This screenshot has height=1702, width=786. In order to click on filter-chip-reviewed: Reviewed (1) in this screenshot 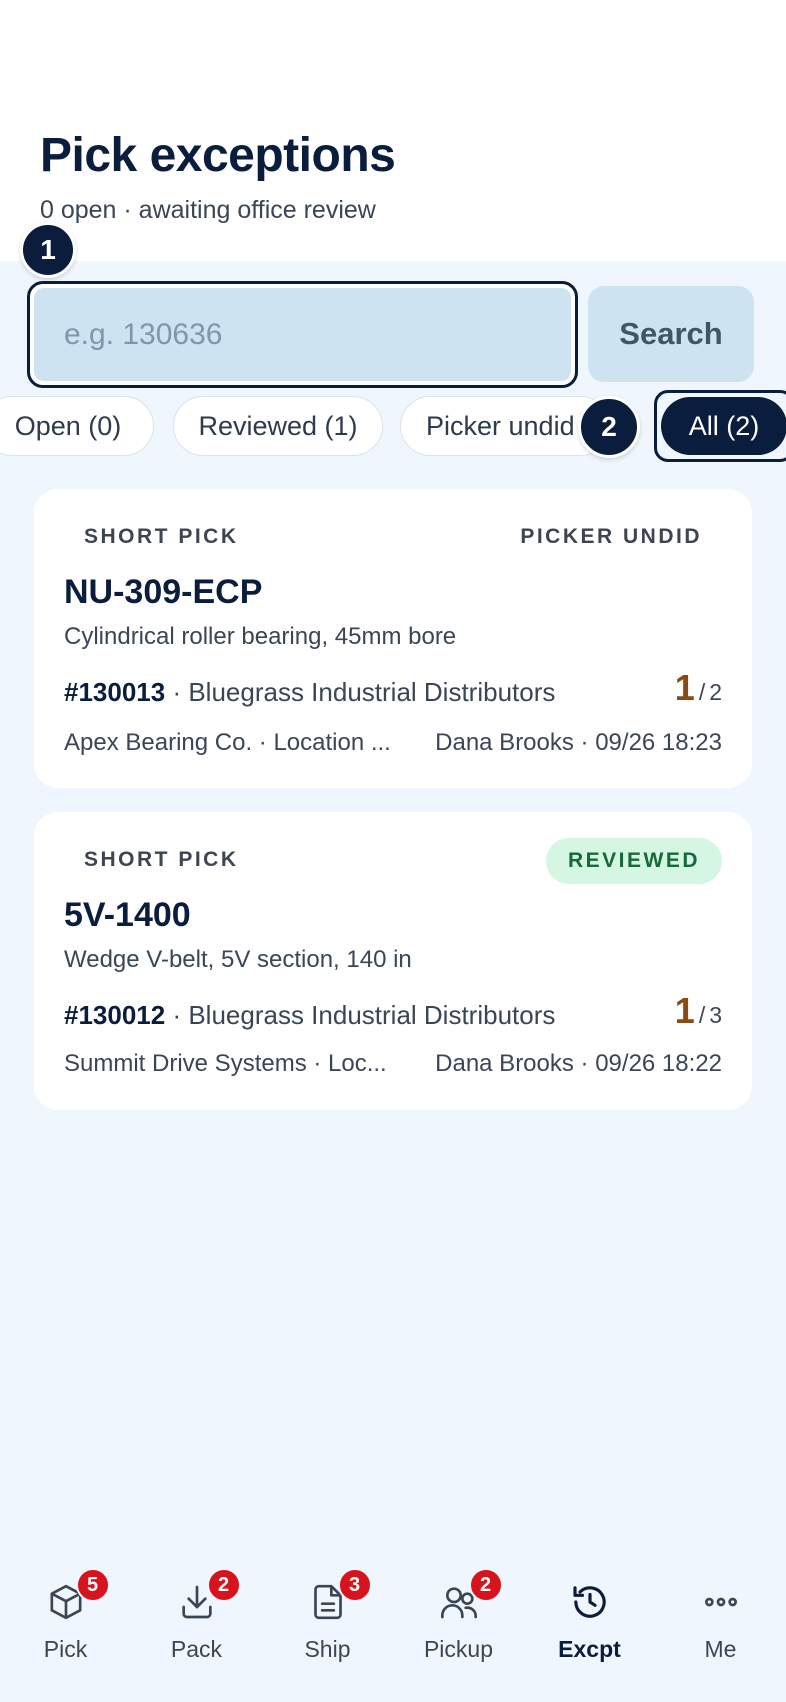, I will do `click(278, 426)`.